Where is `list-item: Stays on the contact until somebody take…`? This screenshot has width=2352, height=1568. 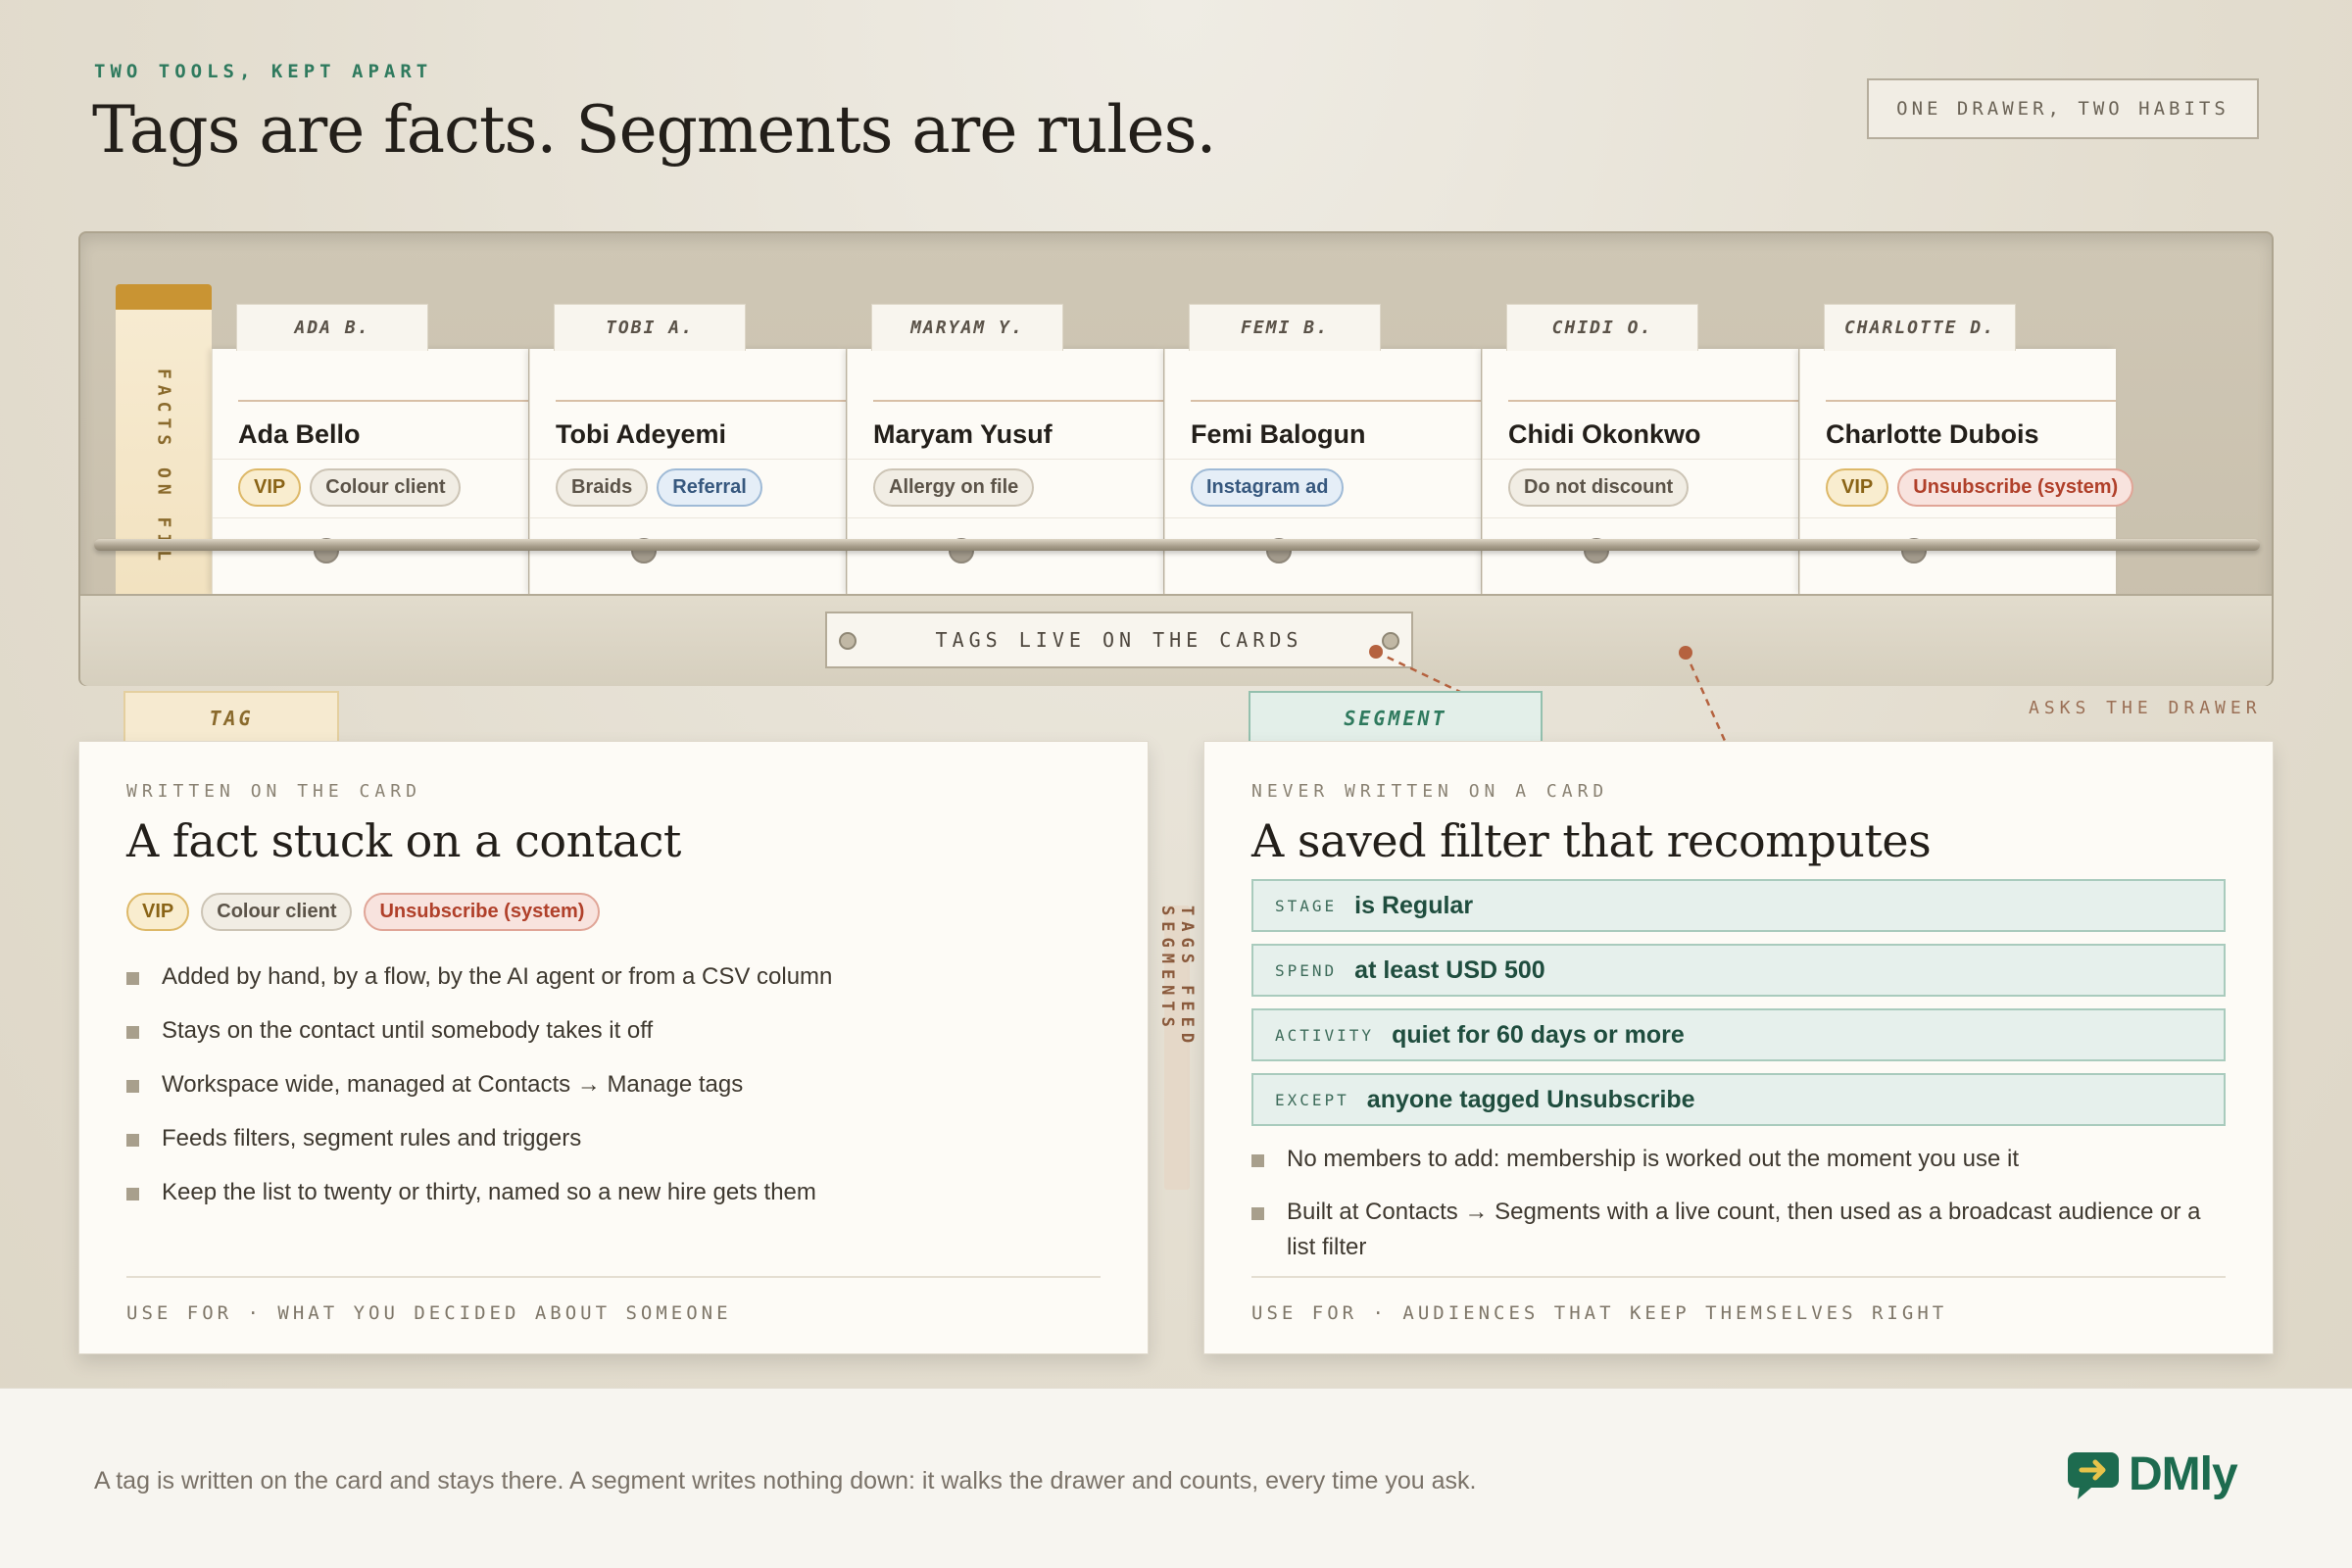
list-item: Stays on the contact until somebody take… is located at coordinates (606, 1030).